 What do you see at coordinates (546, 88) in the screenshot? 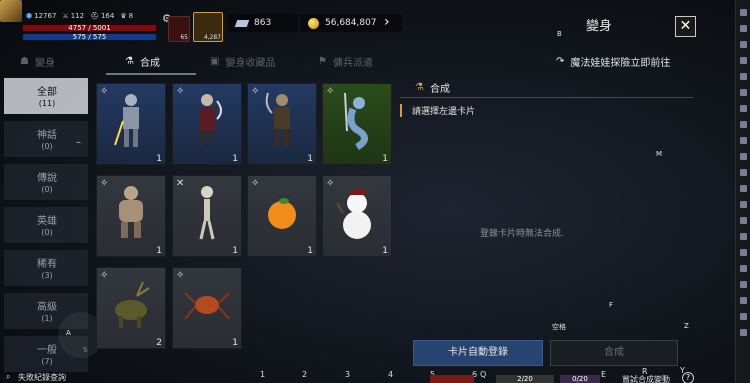
I see `panel-header: ⚗ 合成` at bounding box center [546, 88].